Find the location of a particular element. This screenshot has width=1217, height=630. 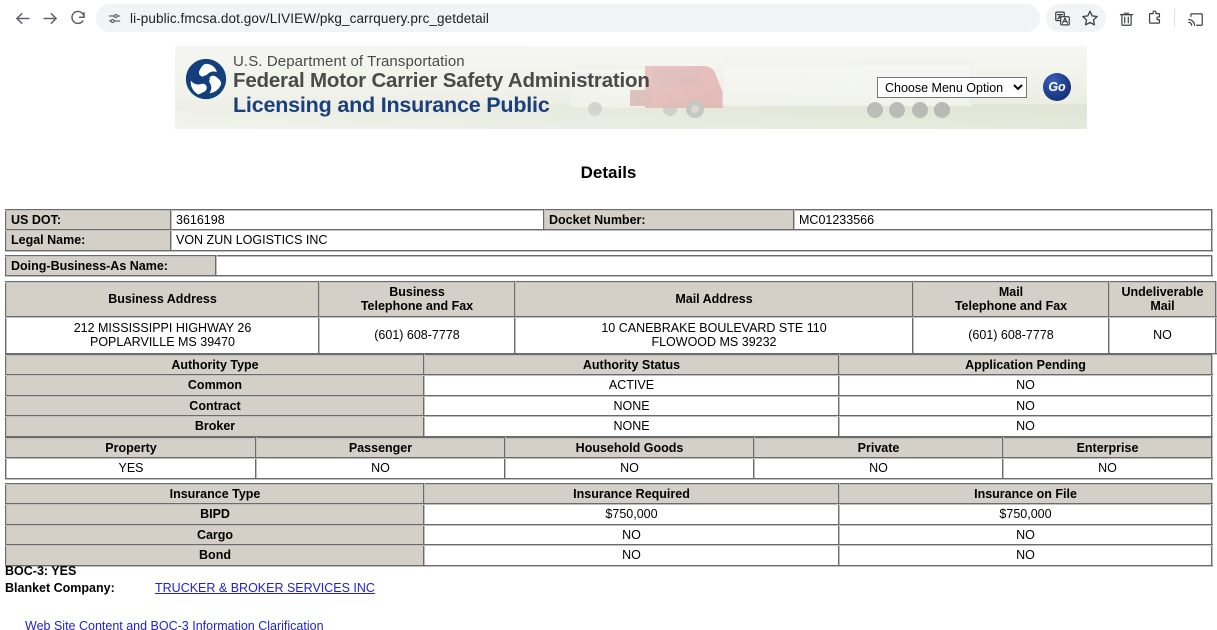

authority-status-common: ACTIVE is located at coordinates (631, 385).